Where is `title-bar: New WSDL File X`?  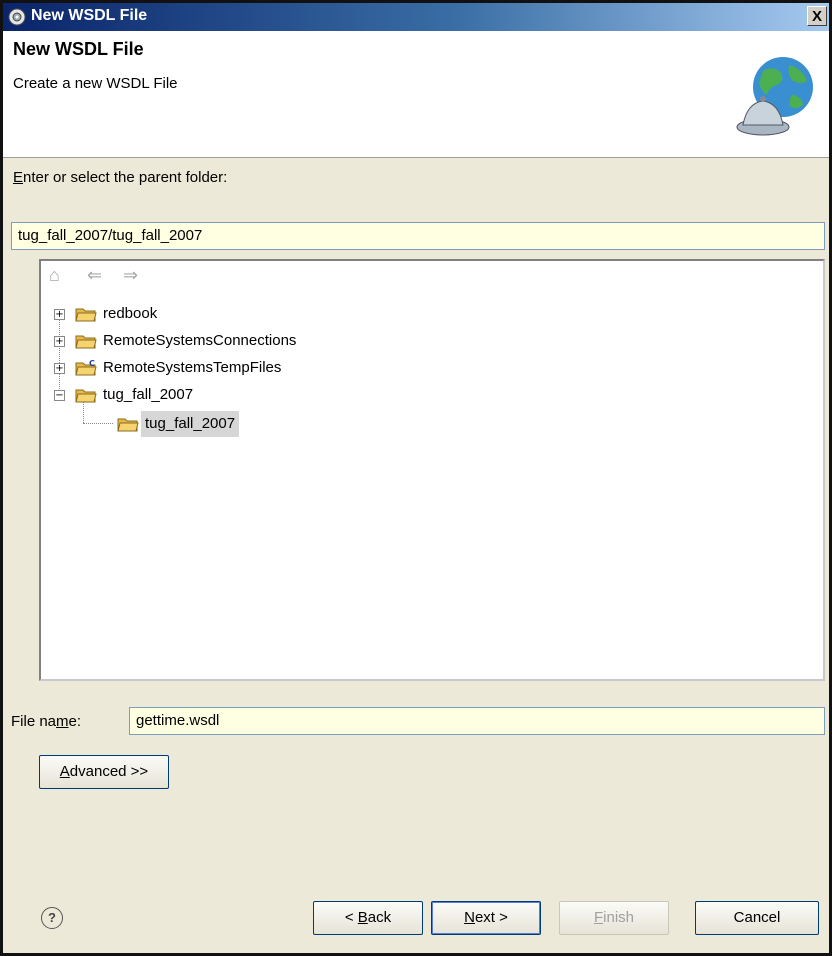
title-bar: New WSDL File X is located at coordinates (416, 17).